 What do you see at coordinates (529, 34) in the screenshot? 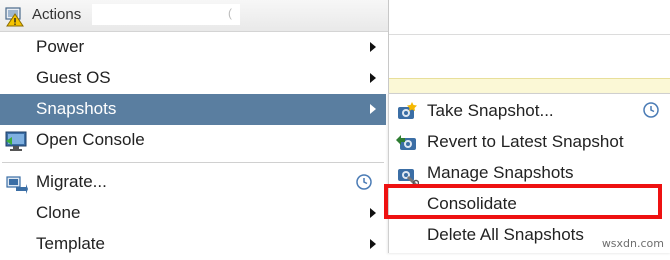
I see `background-divider` at bounding box center [529, 34].